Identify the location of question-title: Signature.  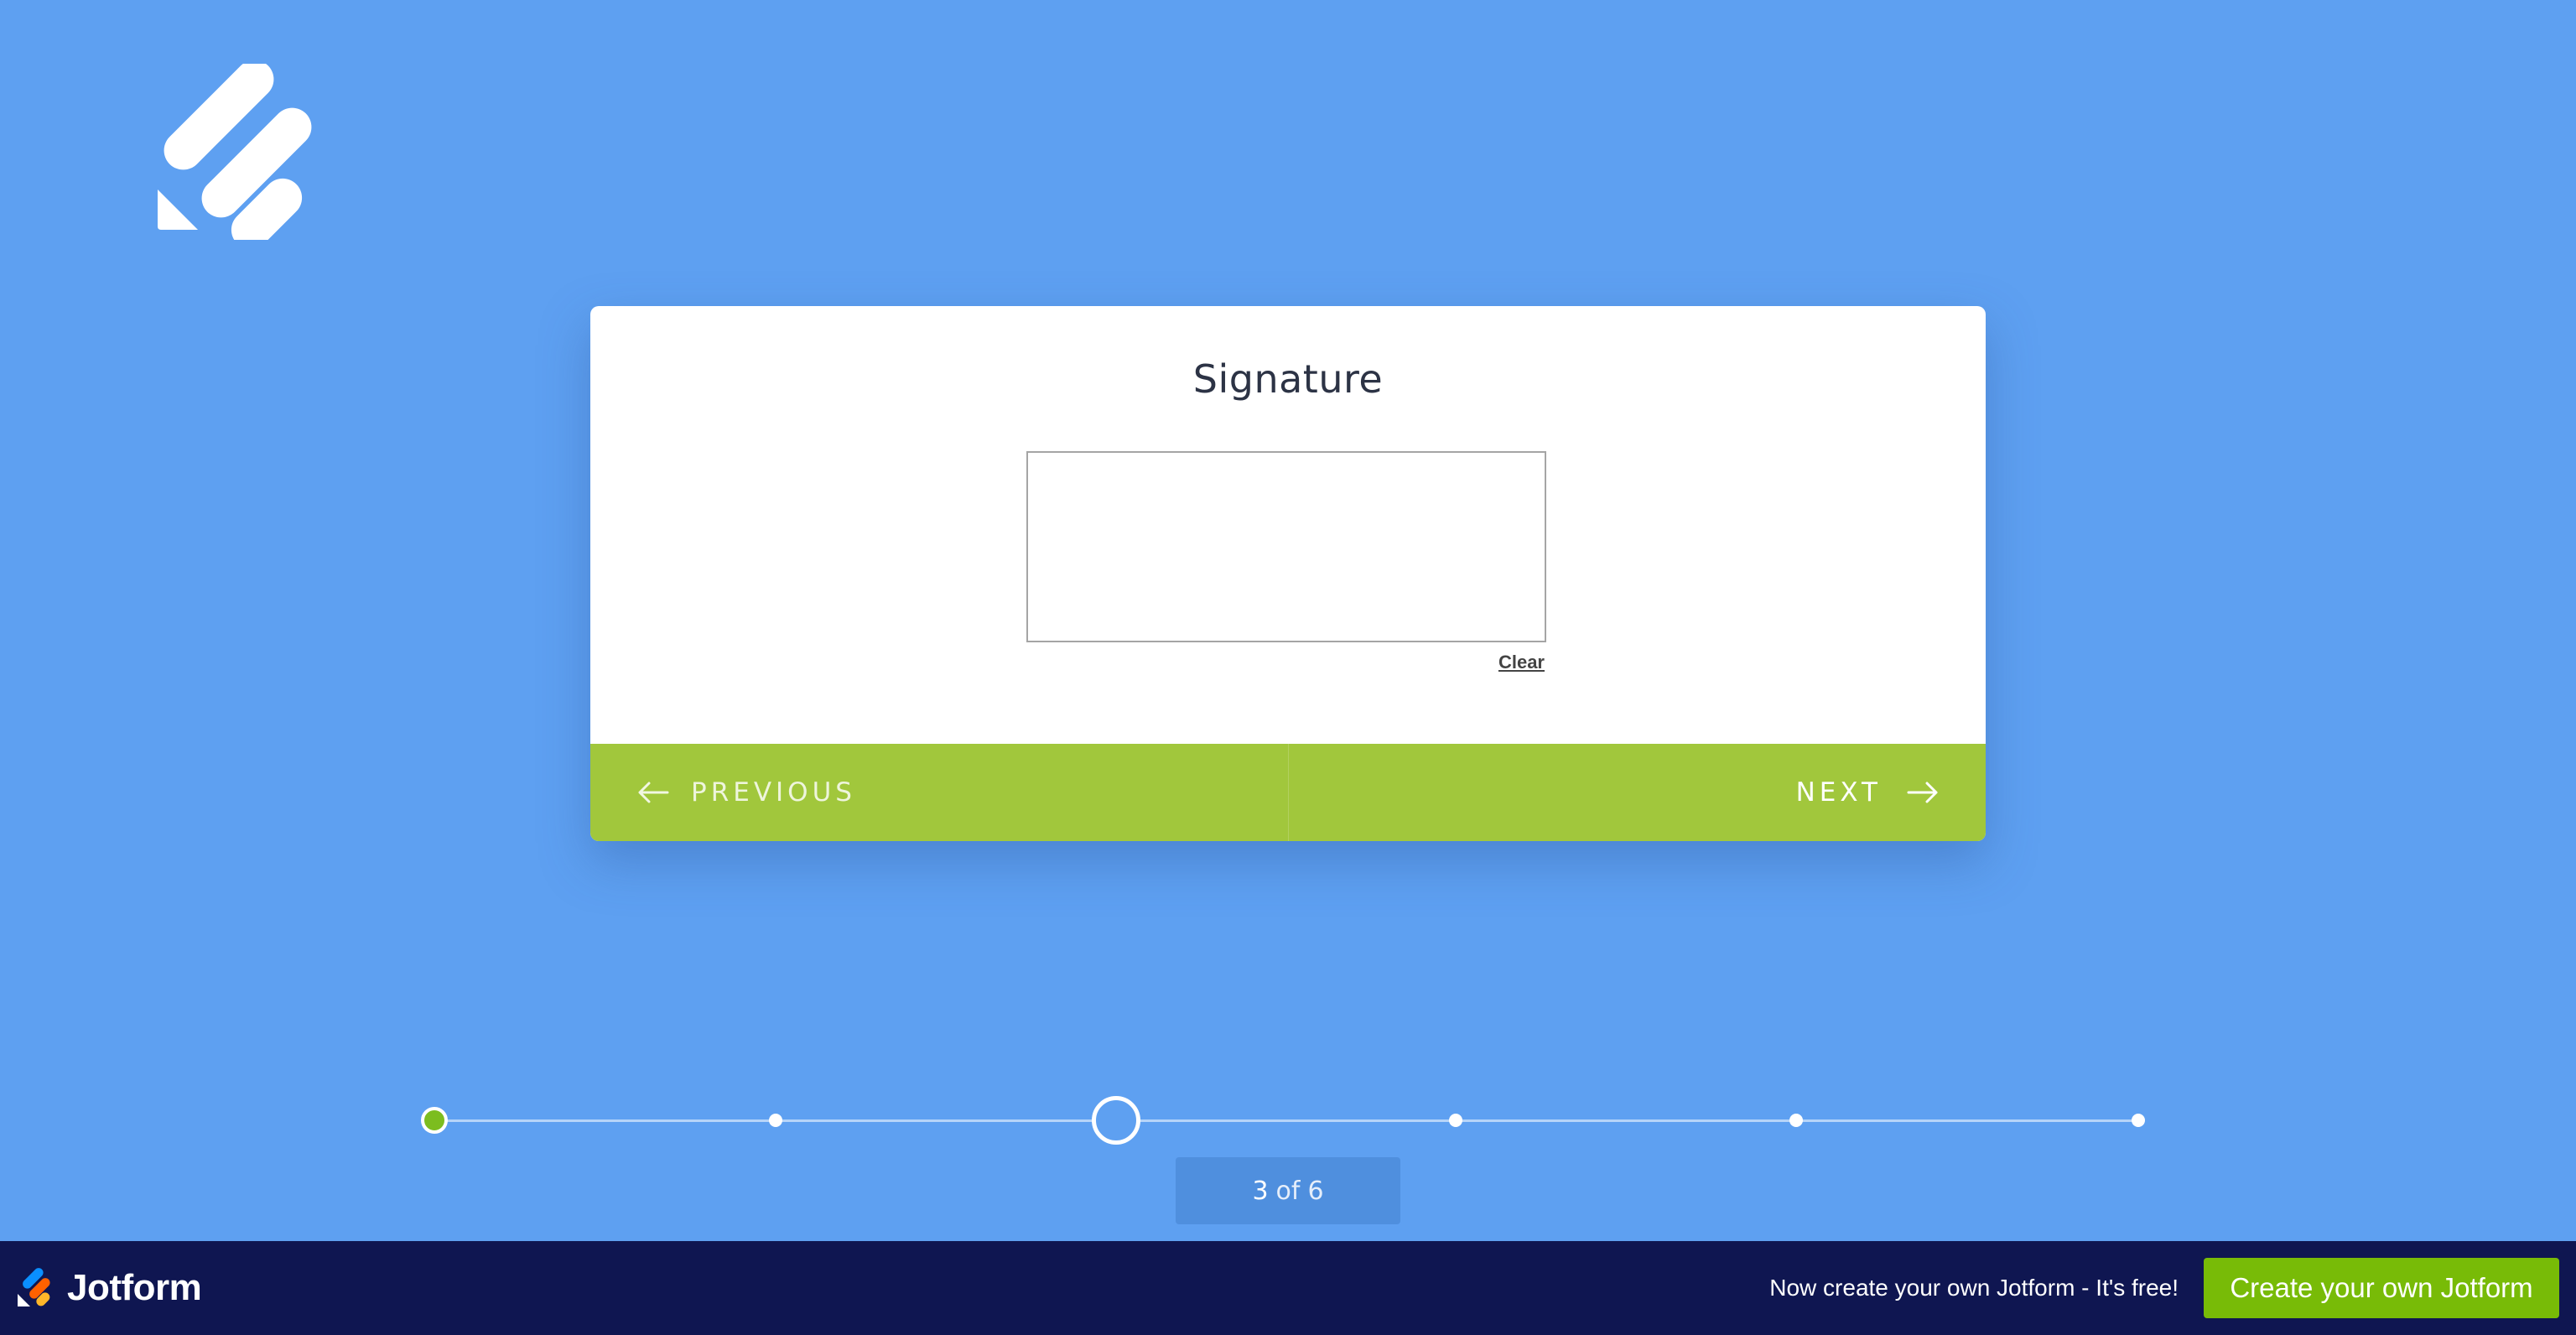
(1288, 379).